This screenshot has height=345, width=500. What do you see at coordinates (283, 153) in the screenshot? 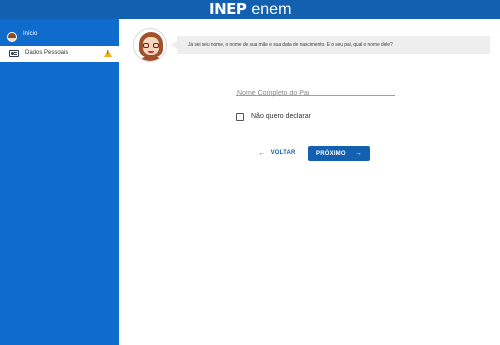
I see `back-button-label: VOLTAR` at bounding box center [283, 153].